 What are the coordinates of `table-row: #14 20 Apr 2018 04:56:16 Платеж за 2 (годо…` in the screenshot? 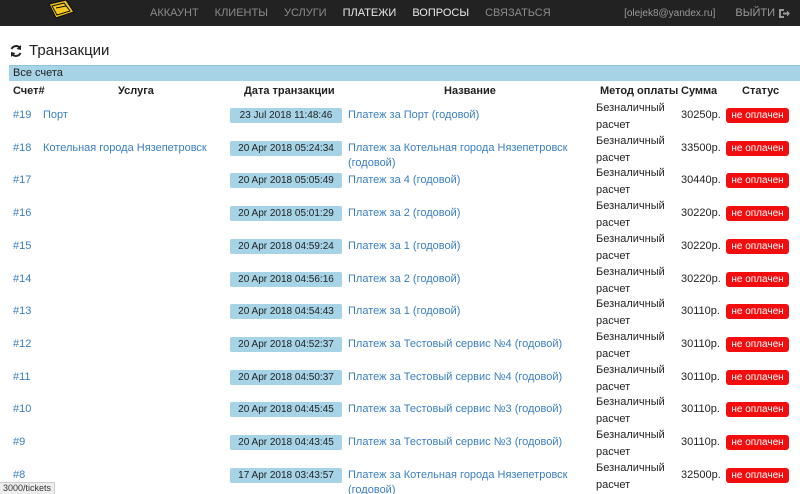 It's located at (400, 280).